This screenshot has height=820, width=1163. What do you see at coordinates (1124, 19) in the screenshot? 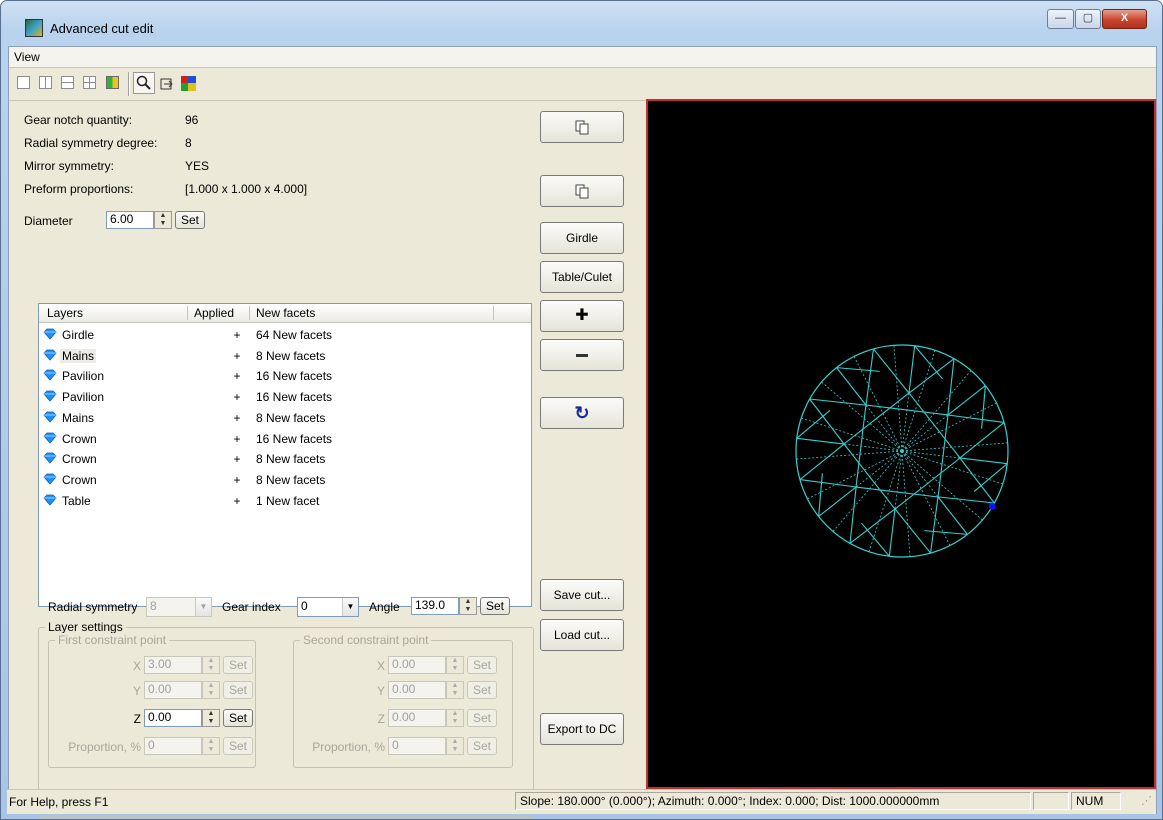
I see `close-button: X` at bounding box center [1124, 19].